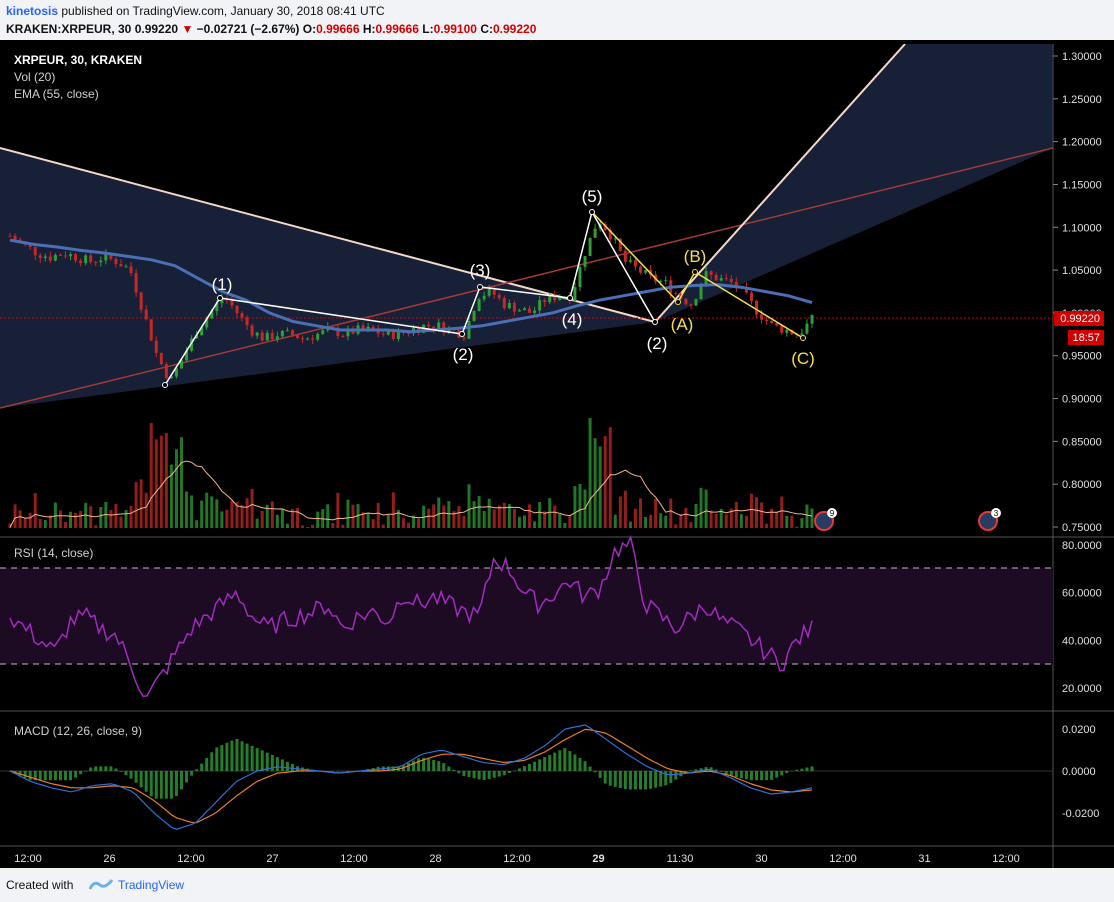 This screenshot has height=902, width=1114. I want to click on macd-axis: 0.0200 0.0000 -0.0200, so click(1080, 772).